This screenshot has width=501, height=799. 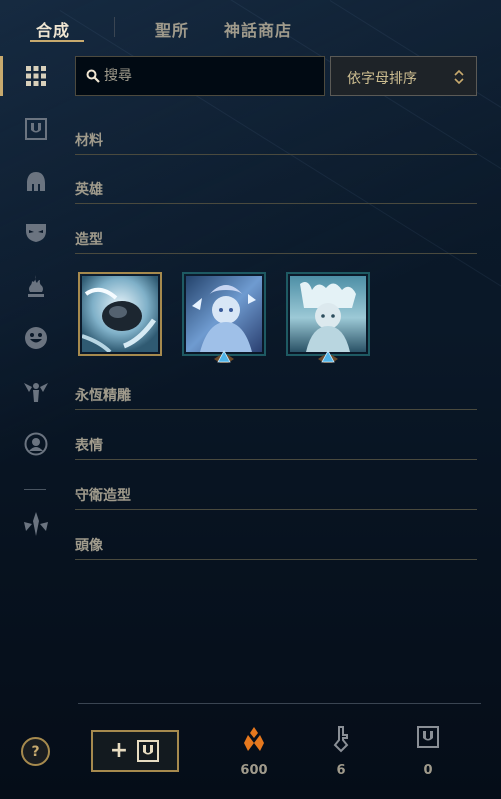 I want to click on section-title: 守衛造型, so click(x=103, y=496).